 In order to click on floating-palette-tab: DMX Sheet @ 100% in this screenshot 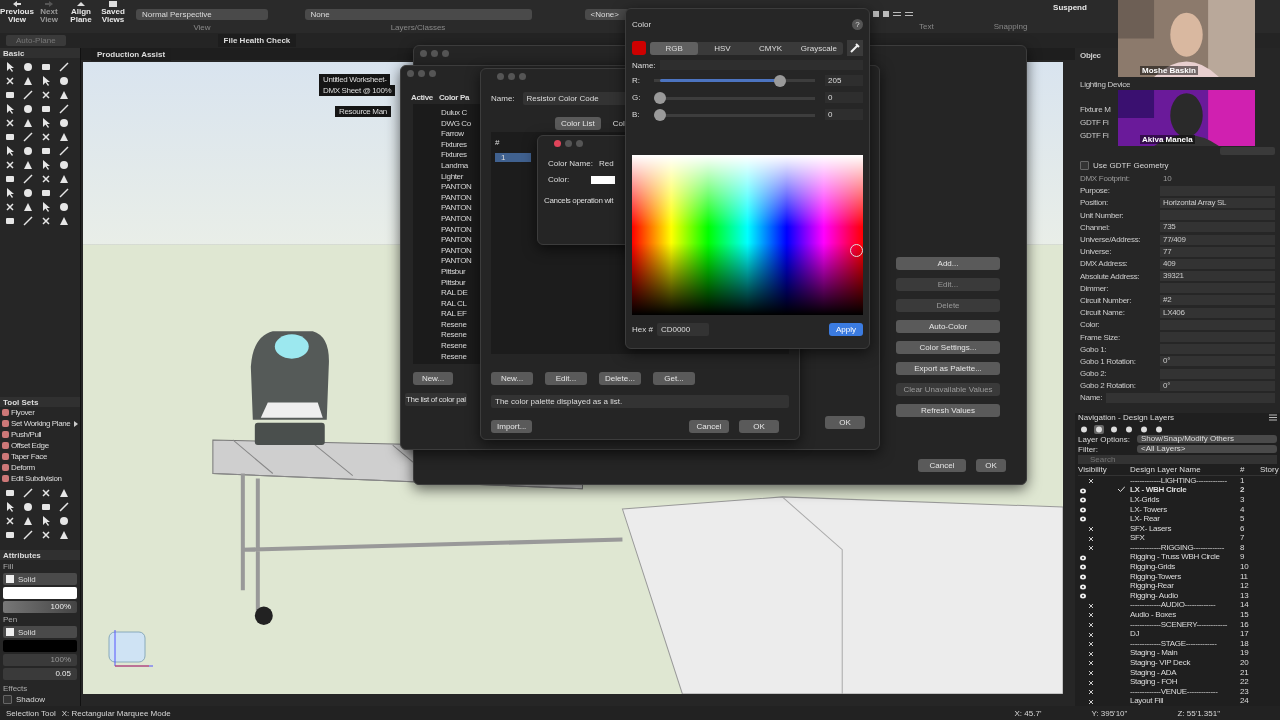, I will do `click(357, 90)`.